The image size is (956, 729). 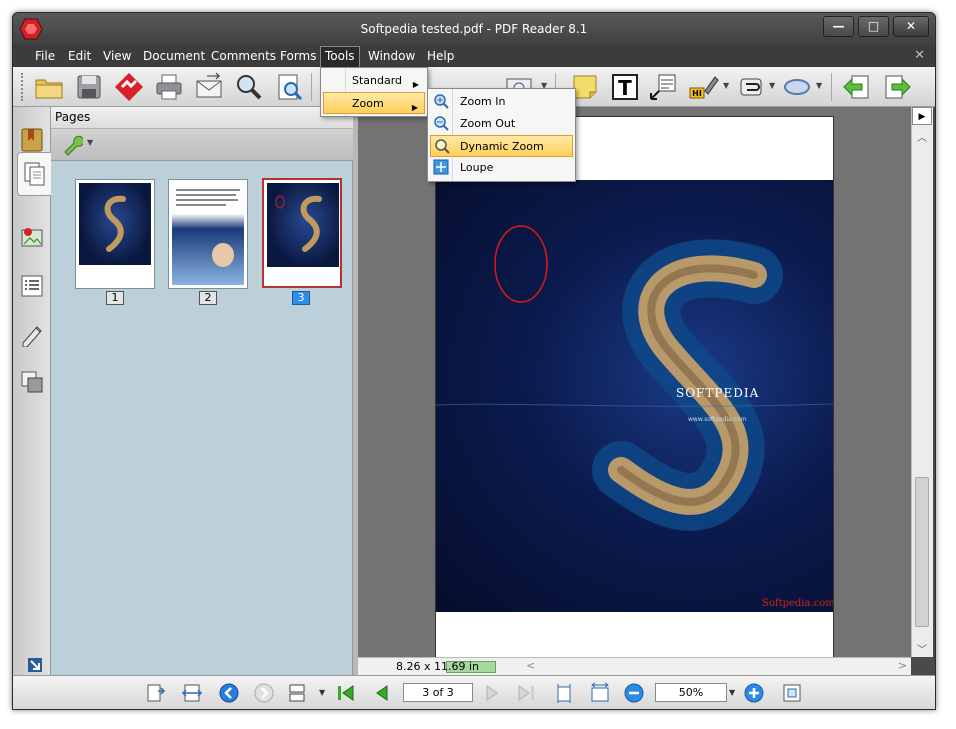 I want to click on menu-edit: Edit, so click(x=79, y=57).